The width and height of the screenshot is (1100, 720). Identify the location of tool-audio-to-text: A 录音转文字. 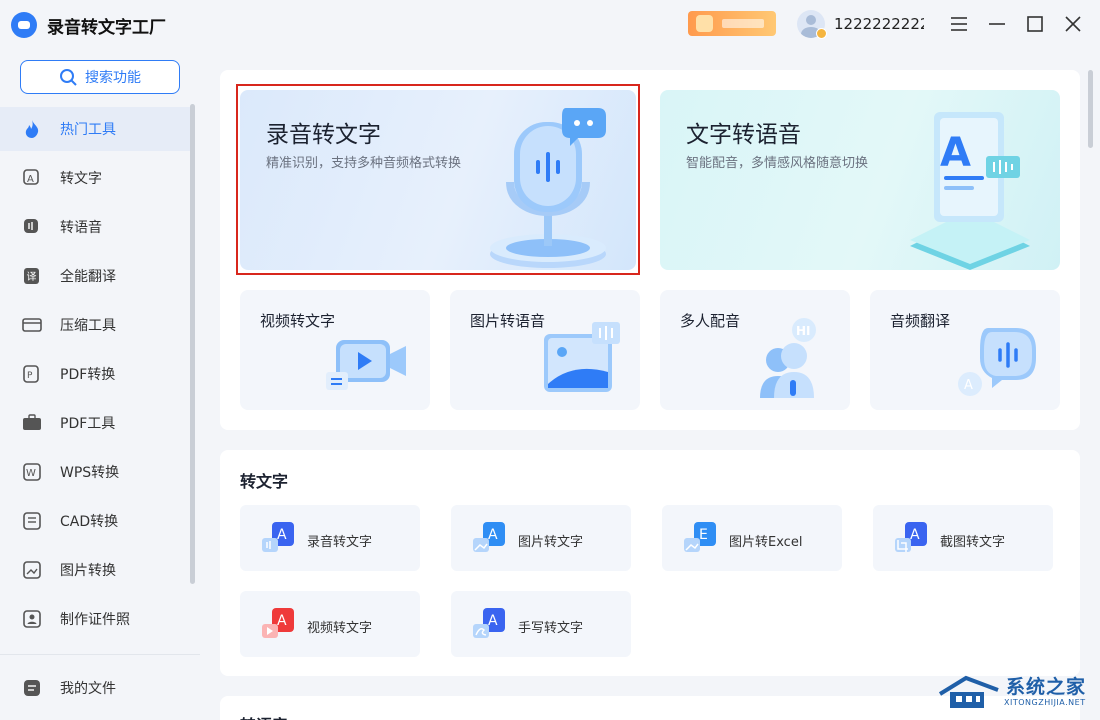
(330, 538).